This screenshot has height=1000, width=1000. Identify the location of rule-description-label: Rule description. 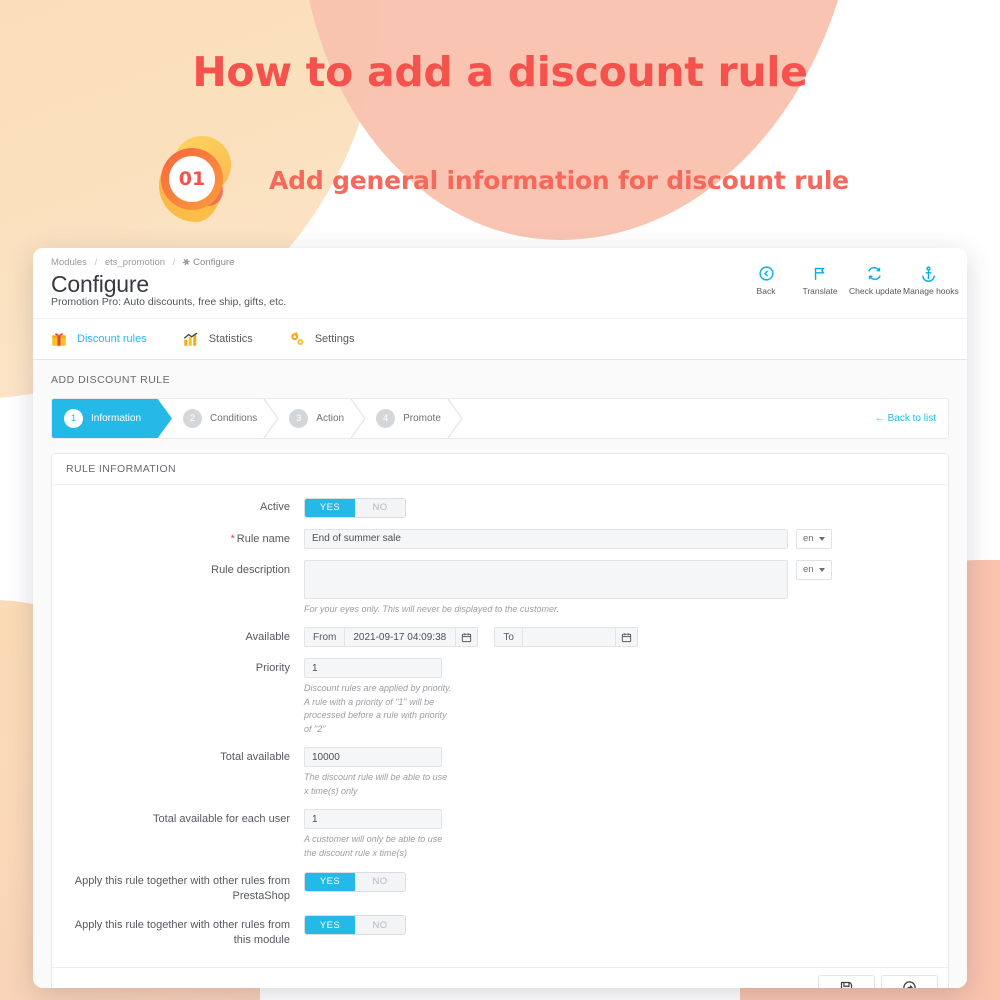
(250, 569).